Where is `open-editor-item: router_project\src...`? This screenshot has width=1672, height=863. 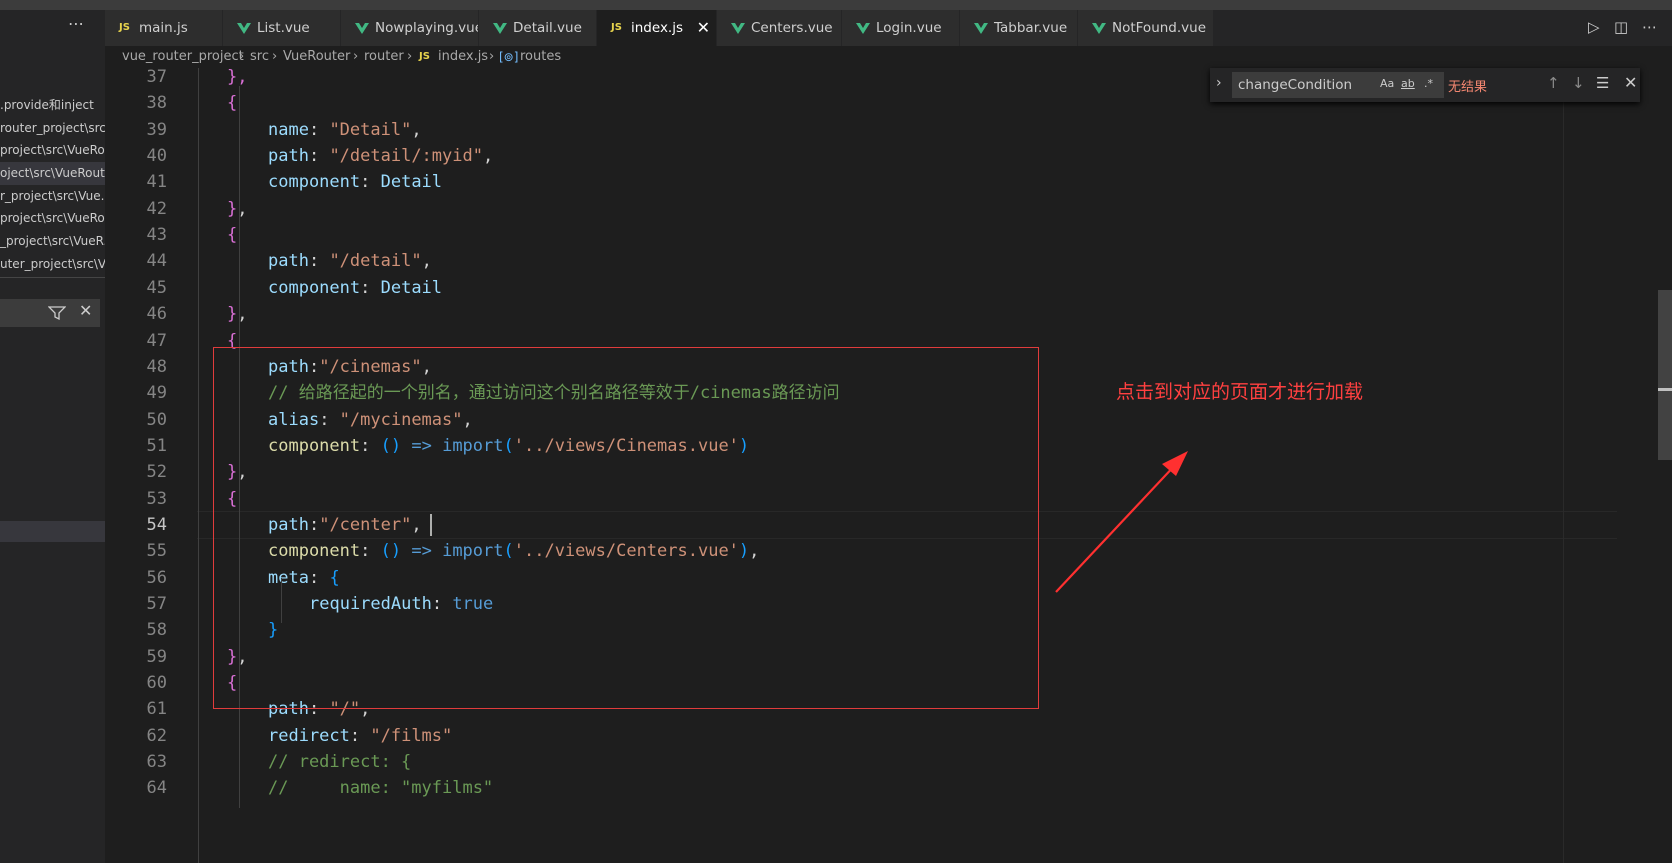 open-editor-item: router_project\src... is located at coordinates (52, 128).